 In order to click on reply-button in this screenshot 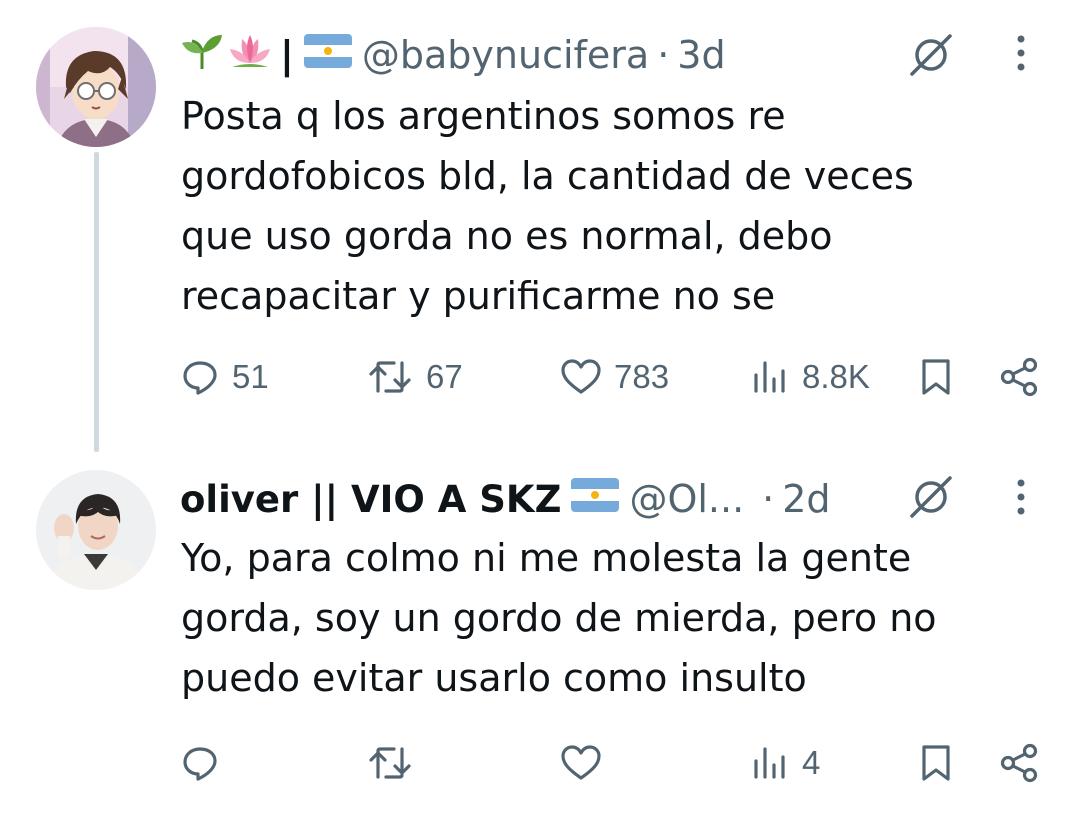, I will do `click(206, 763)`.